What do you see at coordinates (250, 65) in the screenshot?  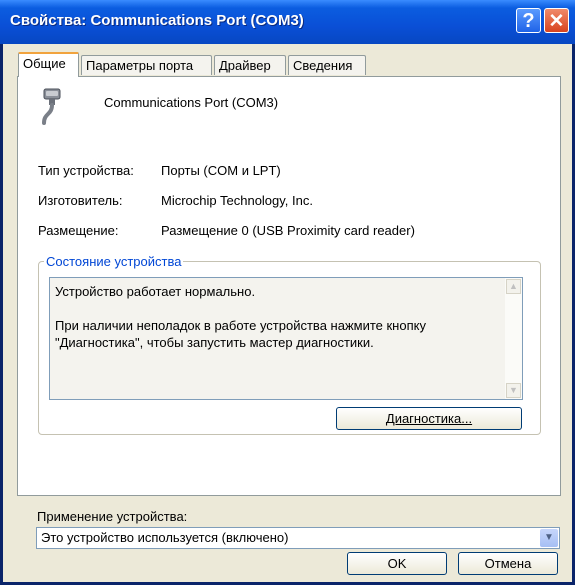 I see `tab-driver: Драйвер` at bounding box center [250, 65].